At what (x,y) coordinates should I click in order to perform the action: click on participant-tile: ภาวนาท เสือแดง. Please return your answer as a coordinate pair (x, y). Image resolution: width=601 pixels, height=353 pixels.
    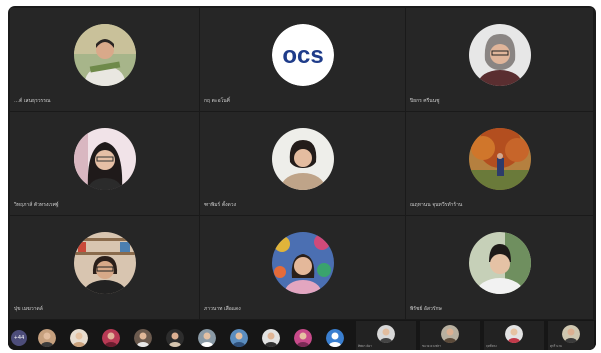
    Looking at the image, I should click on (303, 268).